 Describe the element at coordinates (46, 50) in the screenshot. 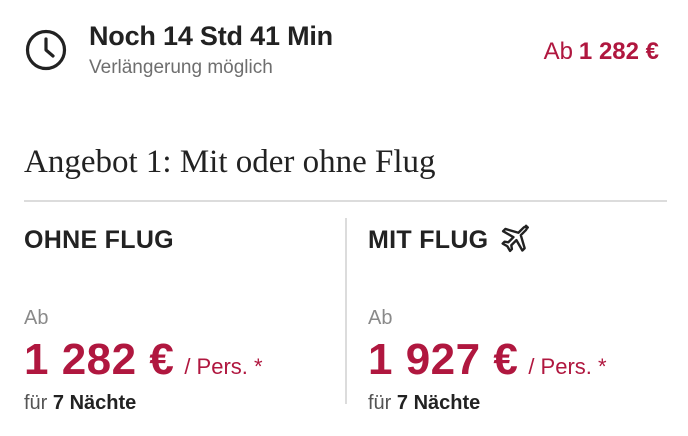

I see `clock-icon` at that location.